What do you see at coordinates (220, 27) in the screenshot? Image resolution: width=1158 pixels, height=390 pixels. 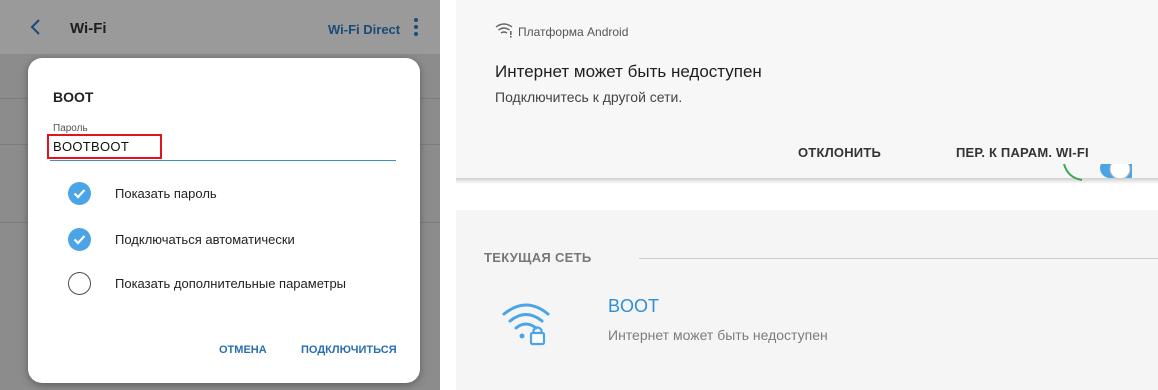 I see `wifi-app-bar: Wi-Fi Wi-Fi Direct` at bounding box center [220, 27].